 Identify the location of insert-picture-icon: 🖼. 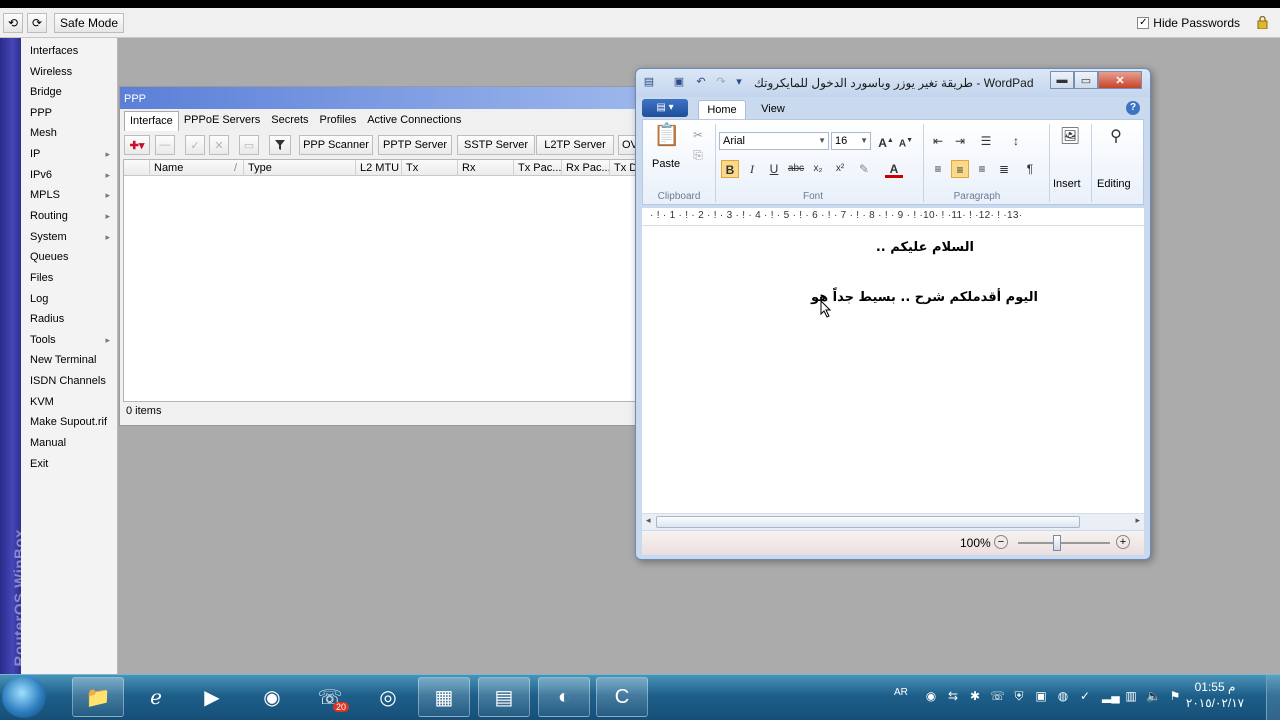
(1070, 139).